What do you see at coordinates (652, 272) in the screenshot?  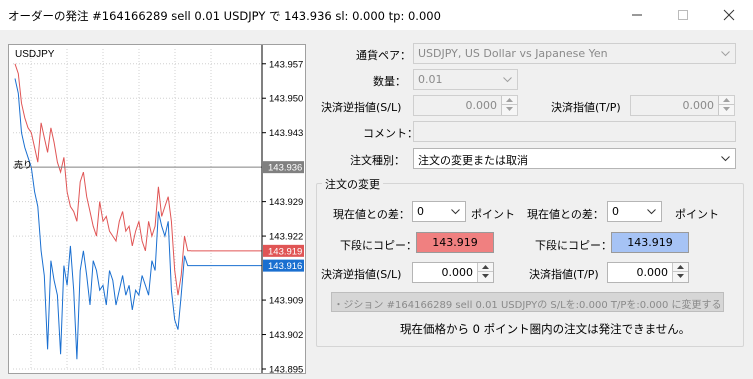 I see `modify-tp-value: 0.000` at bounding box center [652, 272].